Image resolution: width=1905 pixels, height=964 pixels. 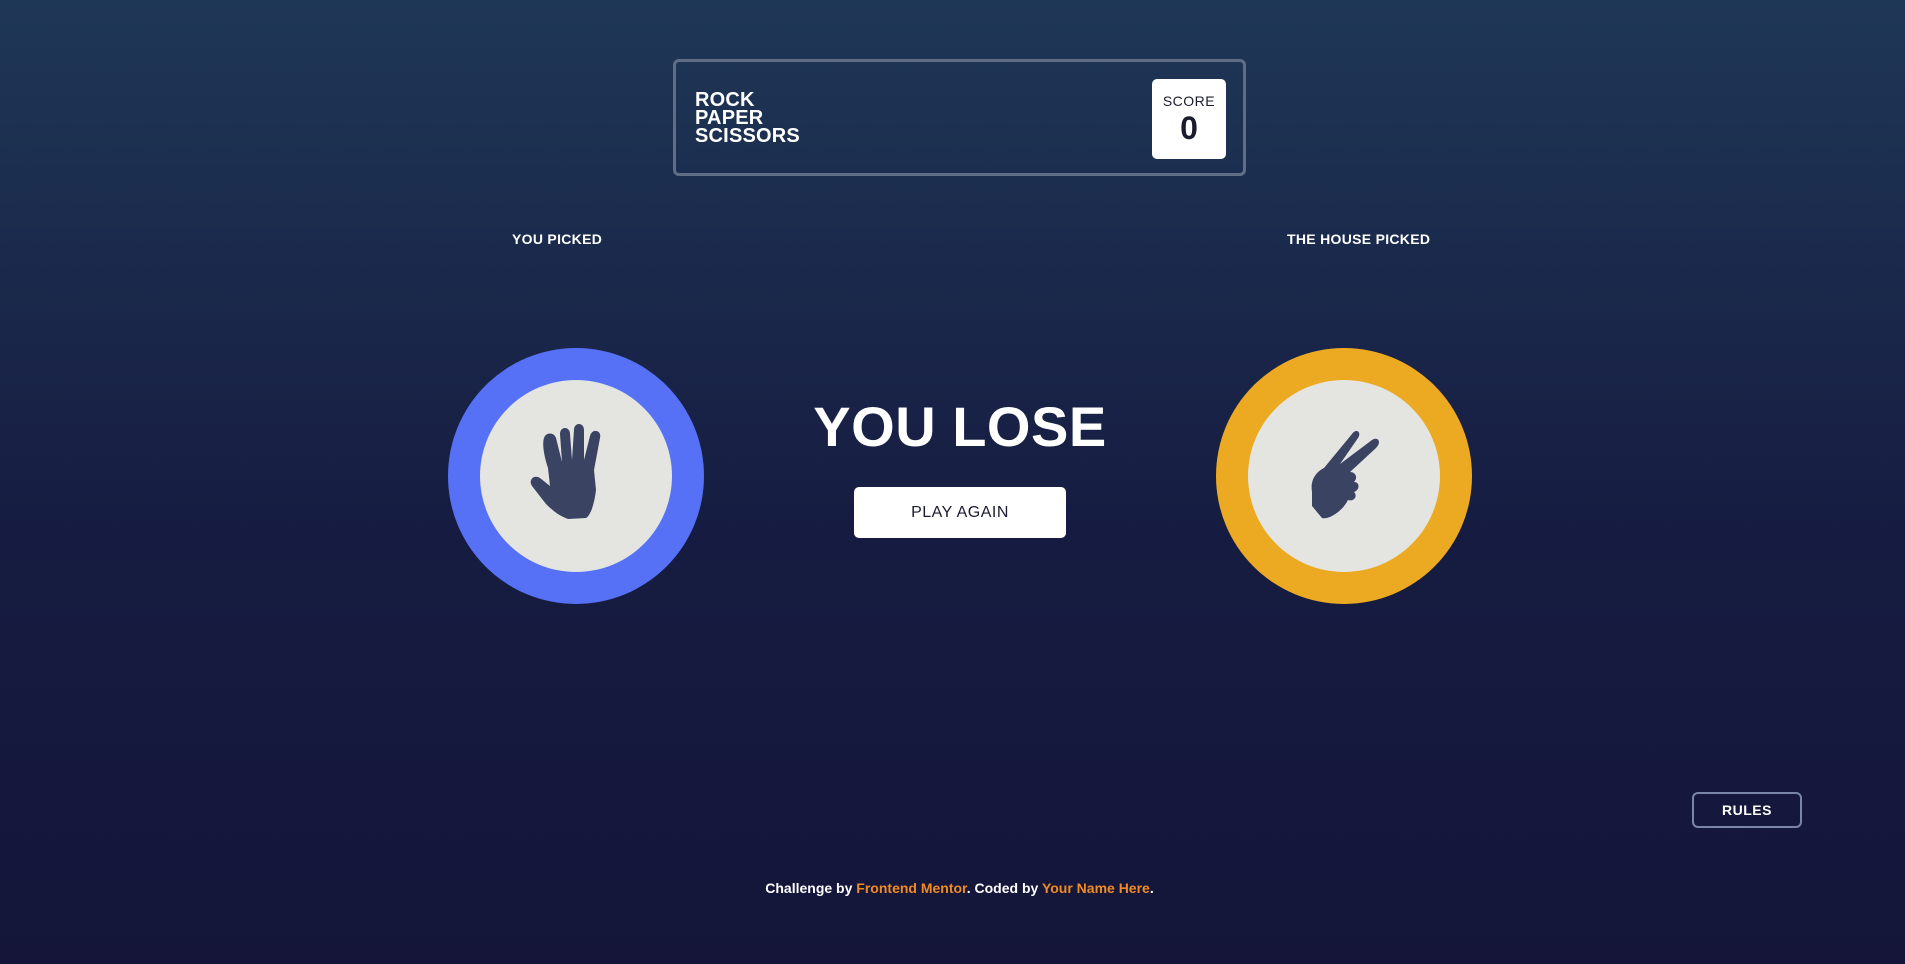 What do you see at coordinates (960, 426) in the screenshot?
I see `result-text: YOU LOSE` at bounding box center [960, 426].